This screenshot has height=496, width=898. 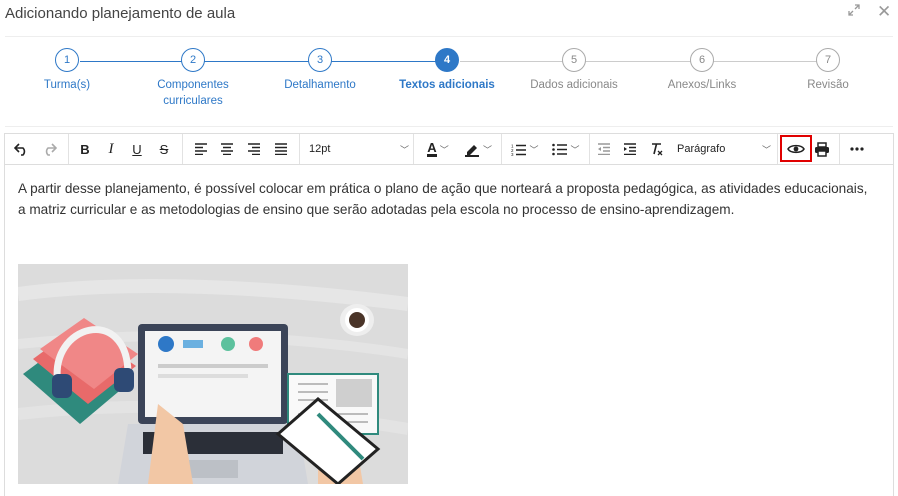 I want to click on highlight-color-button: ﹀, so click(x=478, y=149).